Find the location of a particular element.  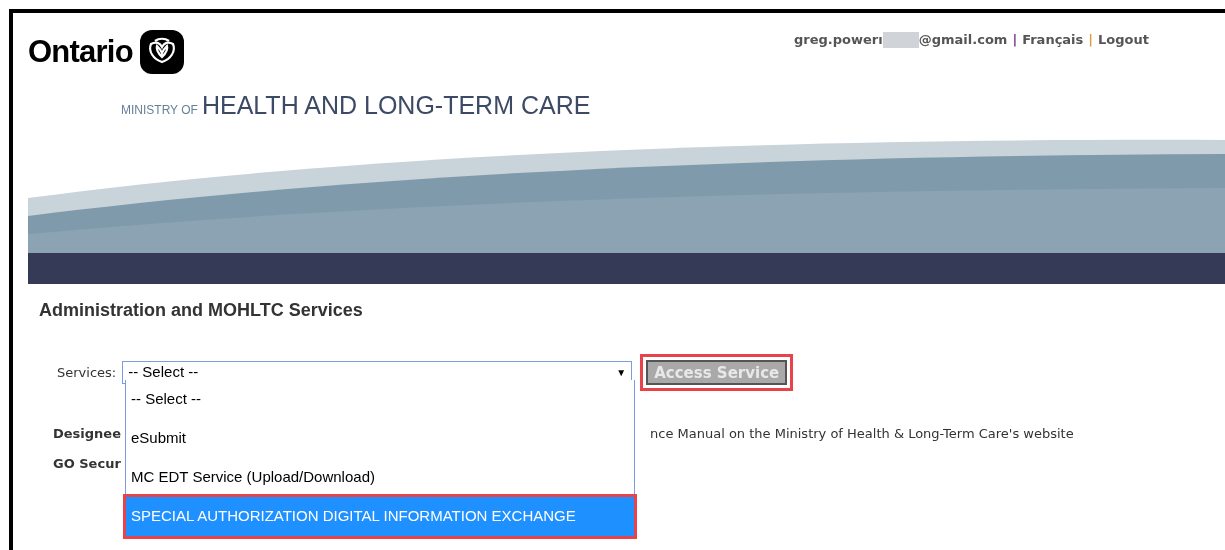

info-text: Designee is located at coordinates (87, 434).